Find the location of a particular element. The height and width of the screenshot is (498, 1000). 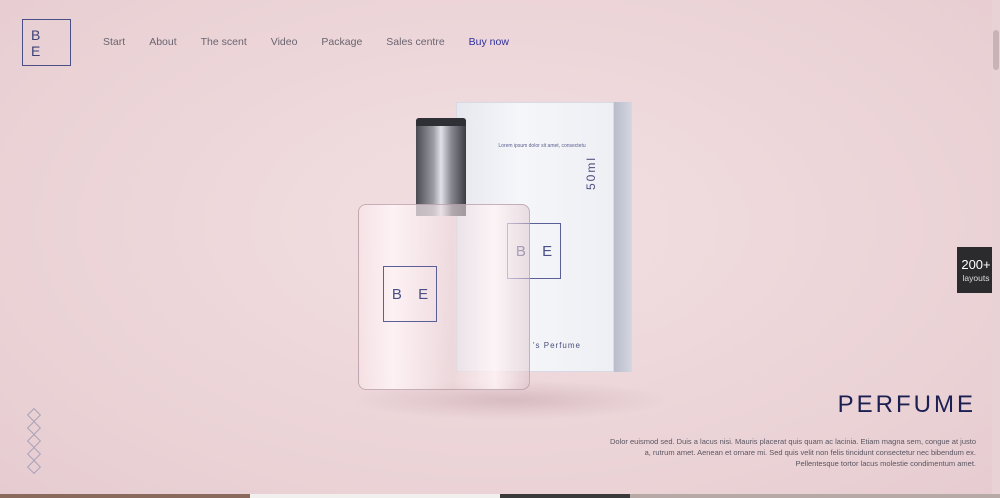

layouts-badge: 200+ layouts is located at coordinates (976, 270).